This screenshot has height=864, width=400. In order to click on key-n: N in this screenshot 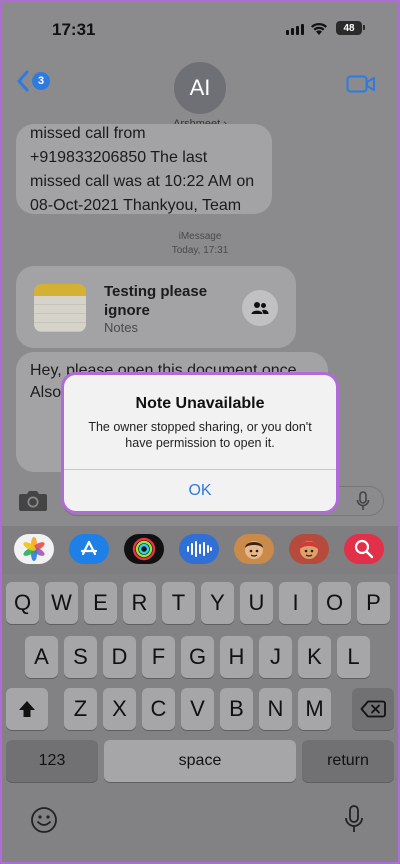, I will do `click(275, 709)`.